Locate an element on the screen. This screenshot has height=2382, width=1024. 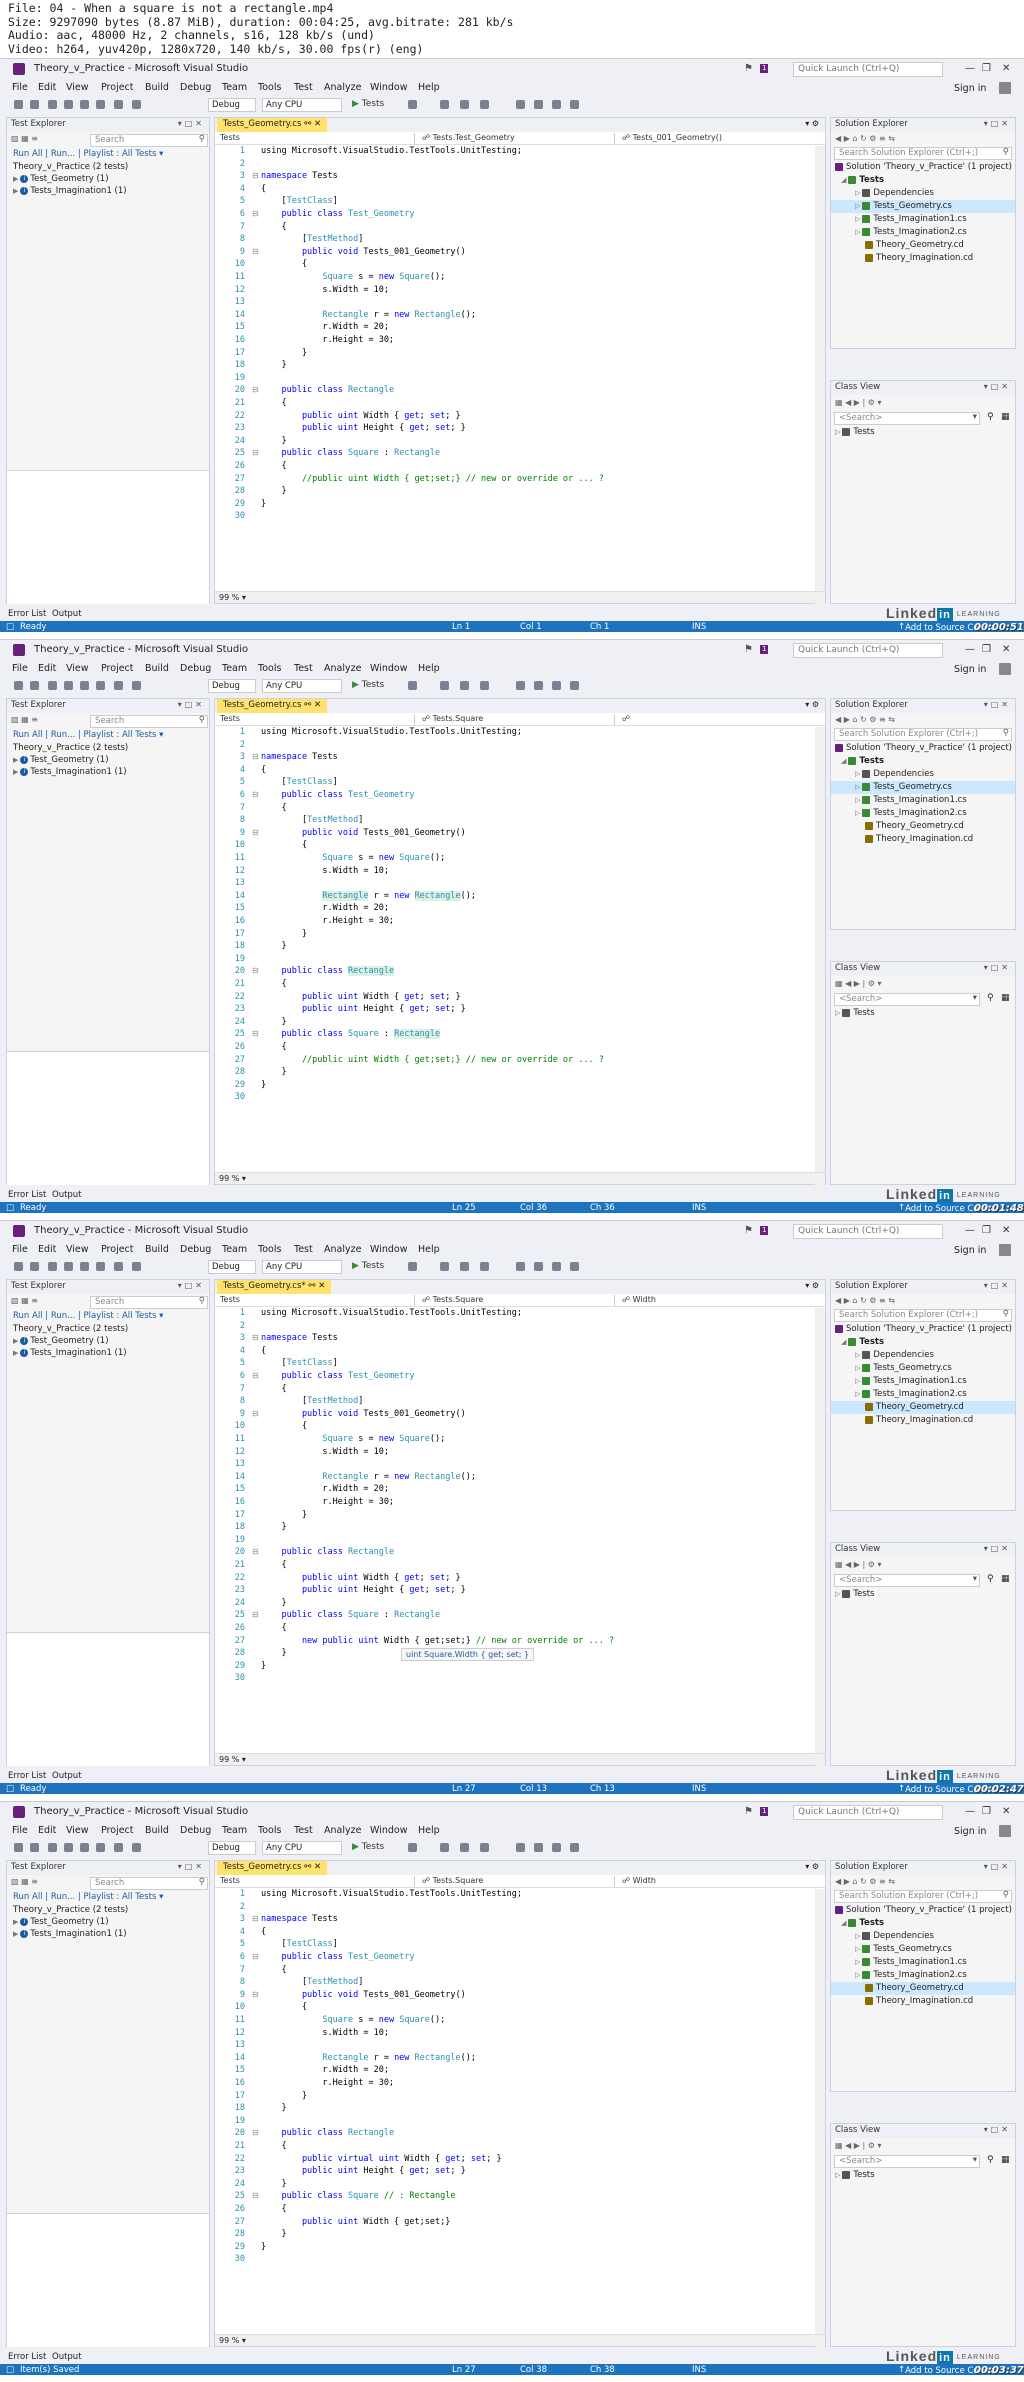
document-tab: Tests_Geometry.cs ⚯ ✕ is located at coordinates (272, 125).